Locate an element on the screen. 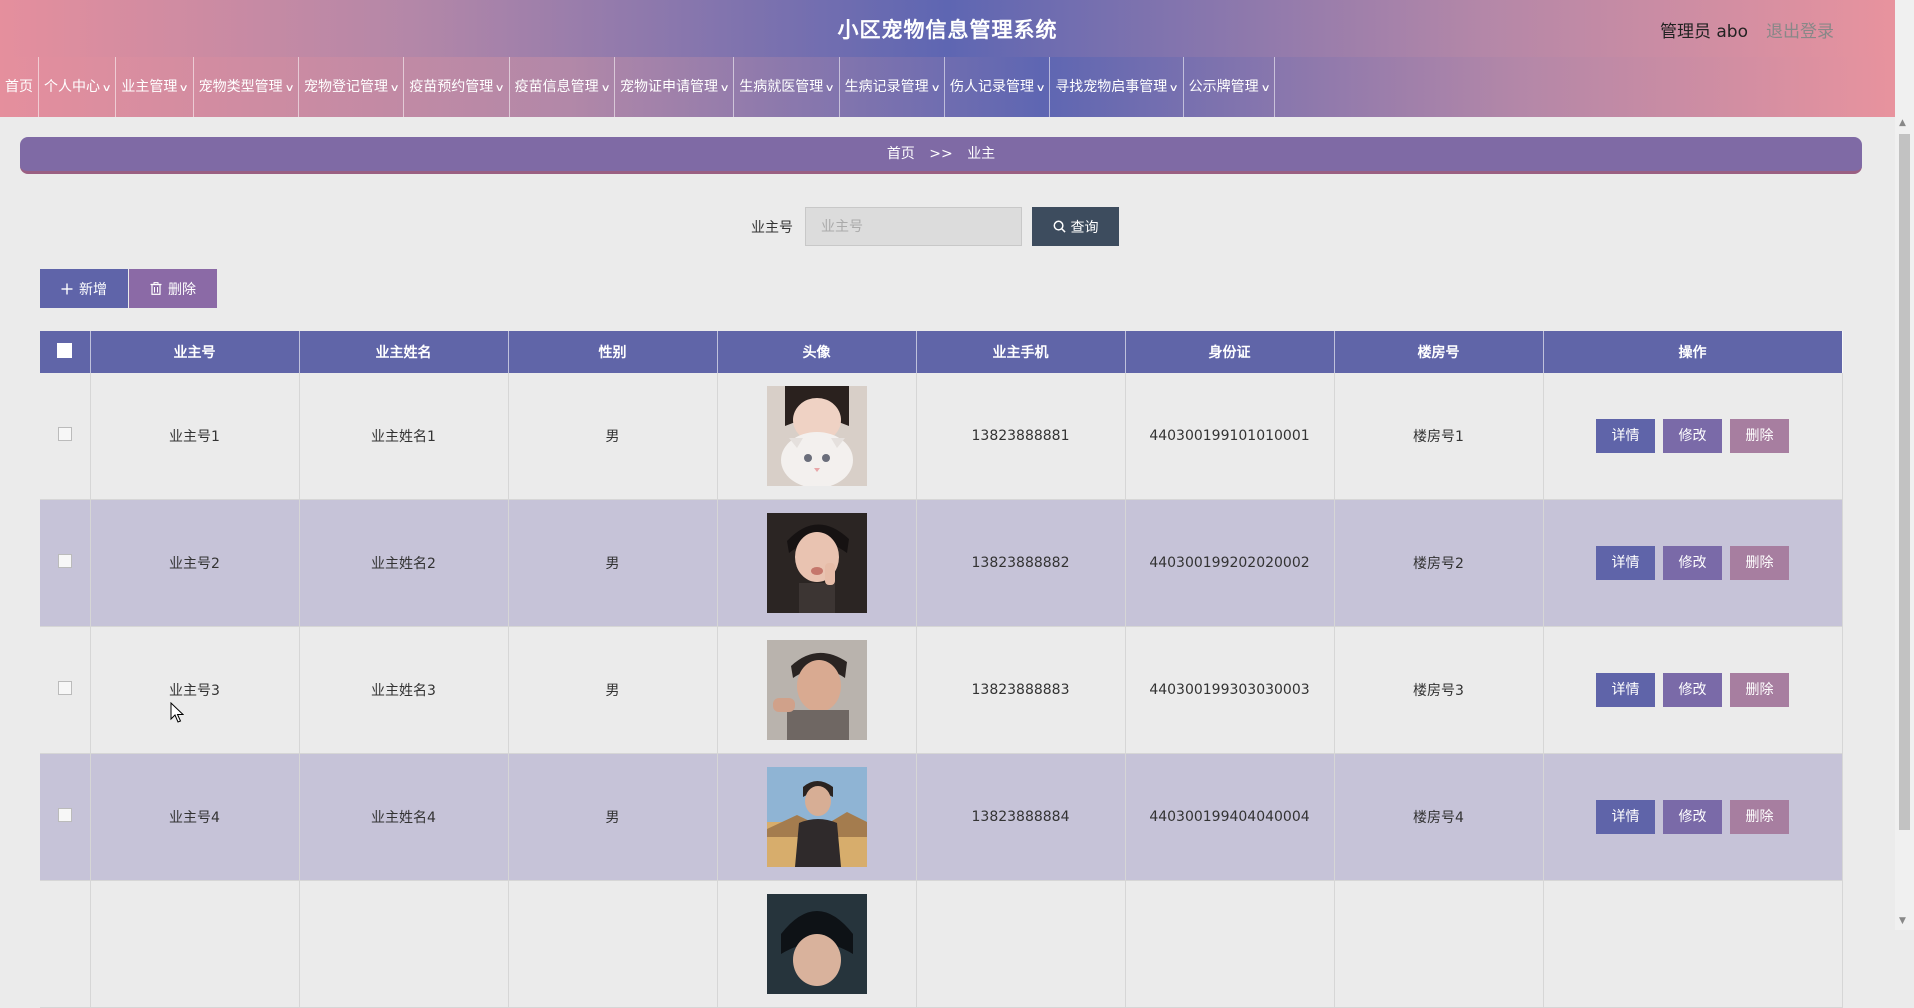 This screenshot has height=1008, width=1914. owner-idcard: 440300199303030003 is located at coordinates (1230, 690).